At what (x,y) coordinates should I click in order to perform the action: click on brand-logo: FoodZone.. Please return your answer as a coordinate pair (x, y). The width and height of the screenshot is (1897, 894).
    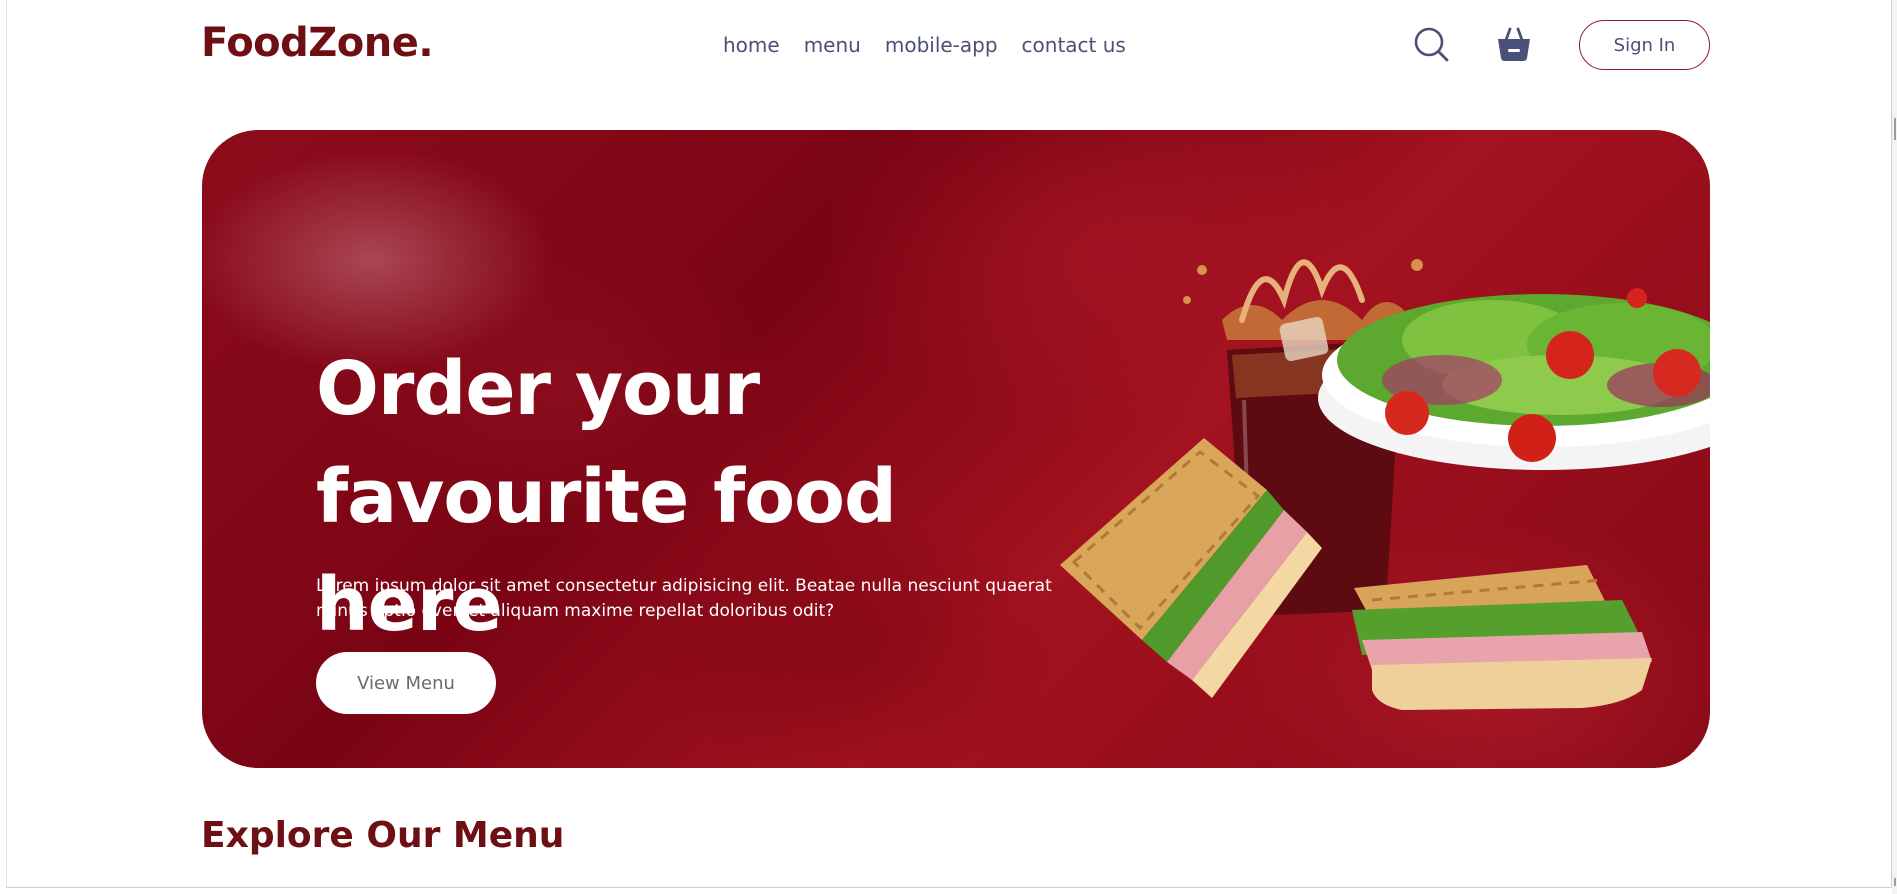
    Looking at the image, I should click on (317, 43).